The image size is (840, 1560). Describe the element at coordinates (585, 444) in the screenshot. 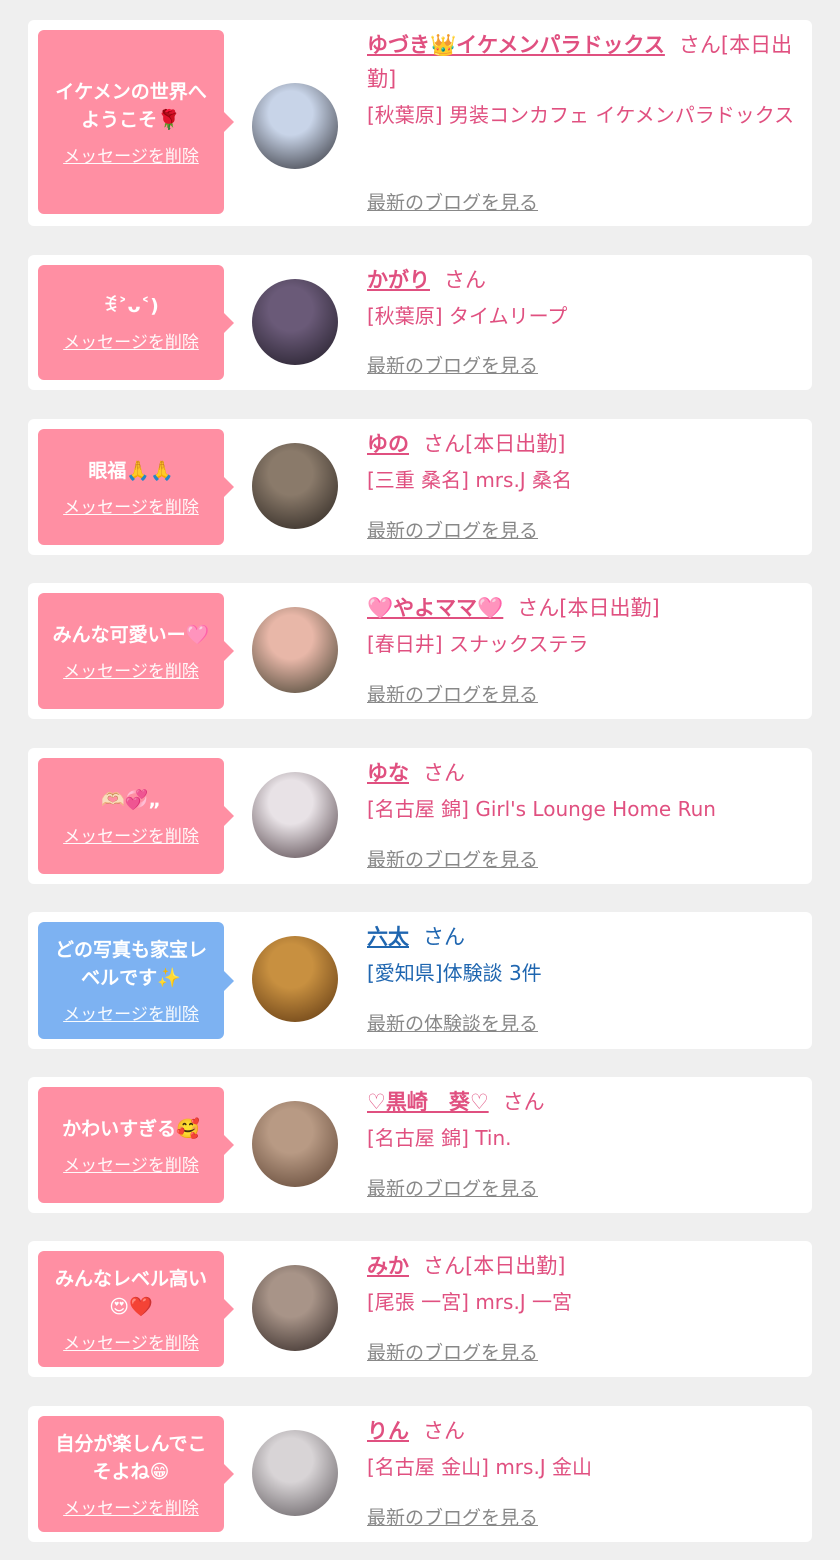

I see `name-line: ゆの さん[本日出勤]` at that location.